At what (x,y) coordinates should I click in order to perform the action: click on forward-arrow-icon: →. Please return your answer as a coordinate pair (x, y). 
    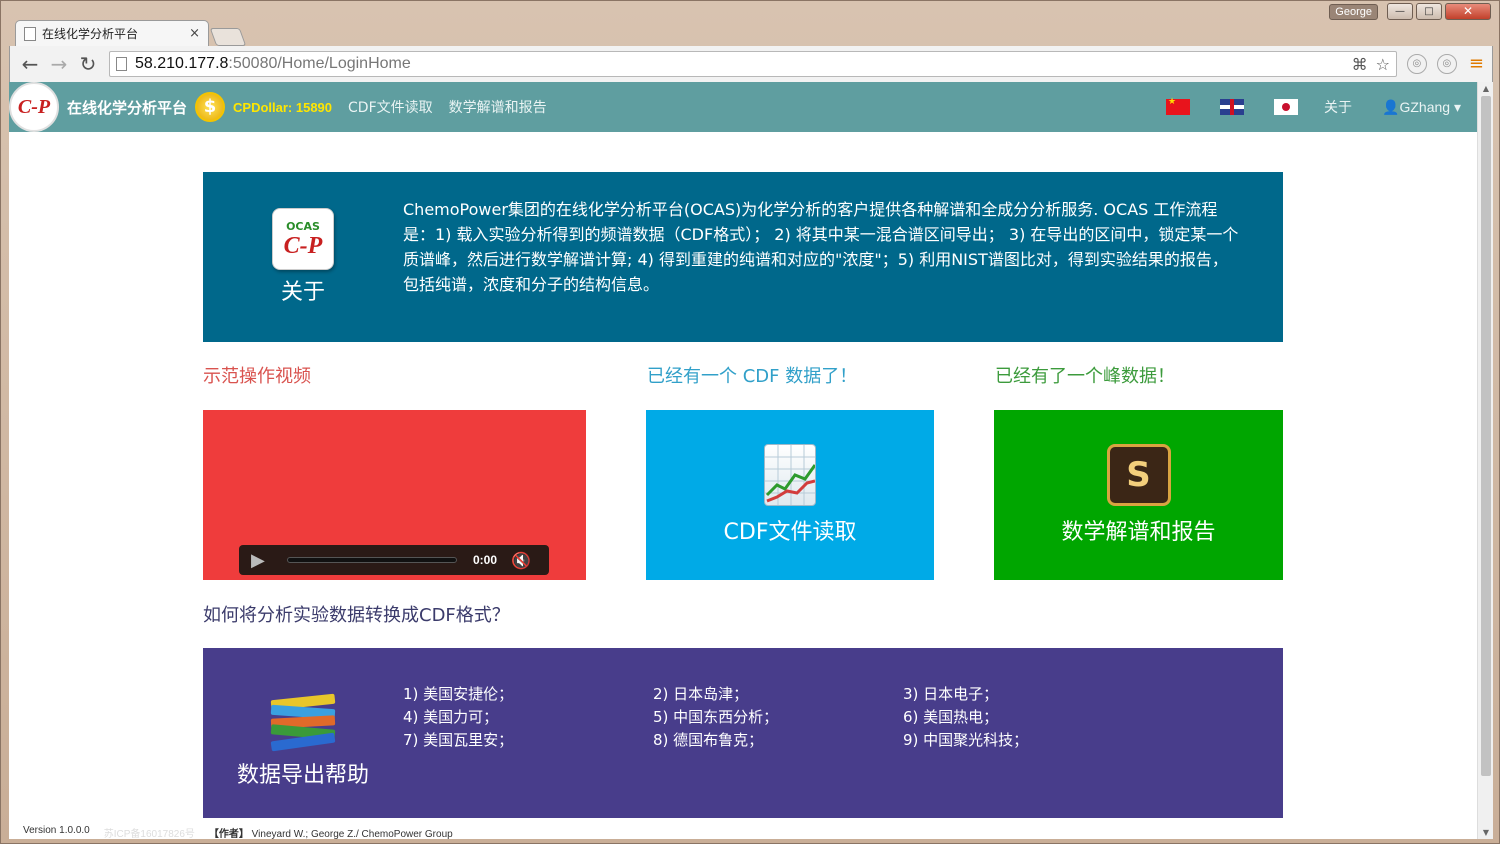
    Looking at the image, I should click on (59, 64).